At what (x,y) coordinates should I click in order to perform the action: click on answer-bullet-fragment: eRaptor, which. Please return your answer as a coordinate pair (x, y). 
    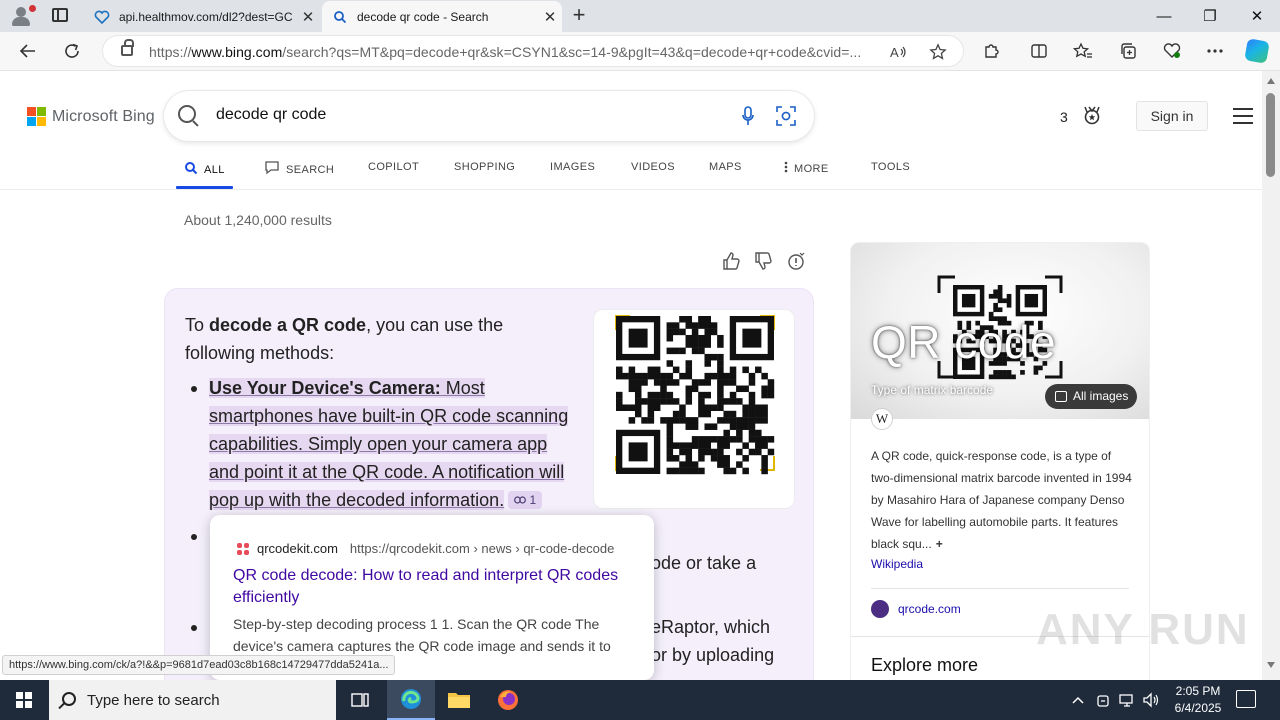
    Looking at the image, I should click on (711, 627).